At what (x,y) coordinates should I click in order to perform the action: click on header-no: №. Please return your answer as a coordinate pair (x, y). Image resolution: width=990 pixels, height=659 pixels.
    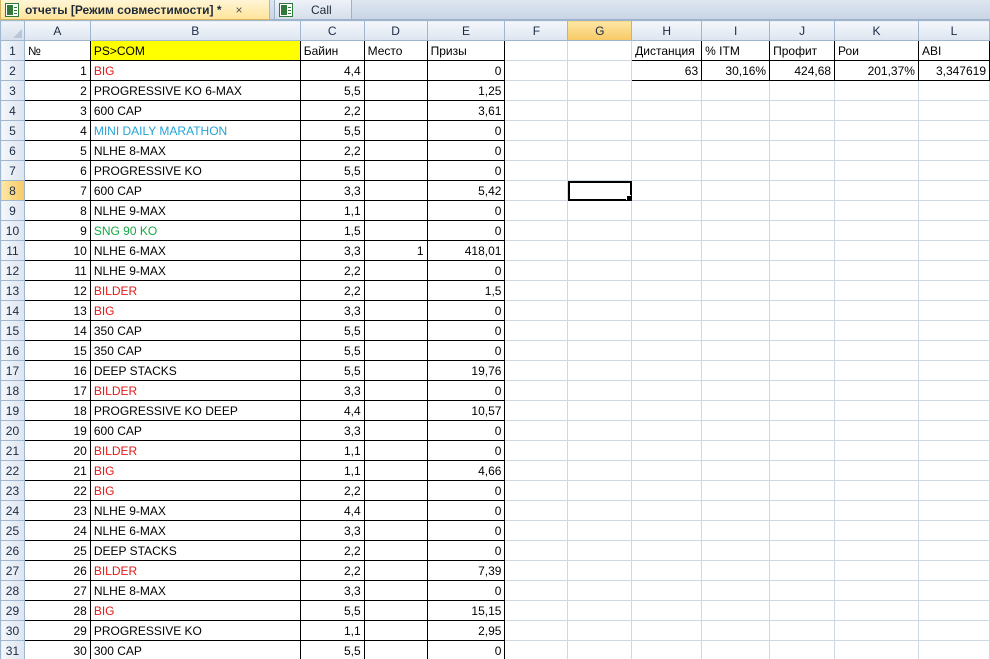
    Looking at the image, I should click on (57, 50).